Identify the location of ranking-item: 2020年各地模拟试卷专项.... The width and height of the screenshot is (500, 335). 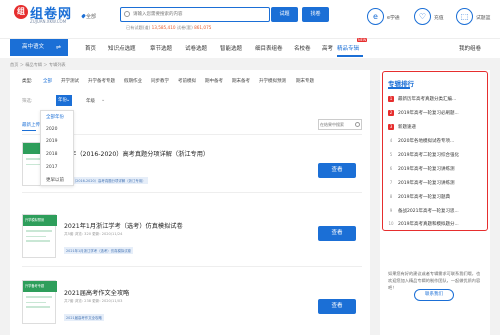
(426, 141).